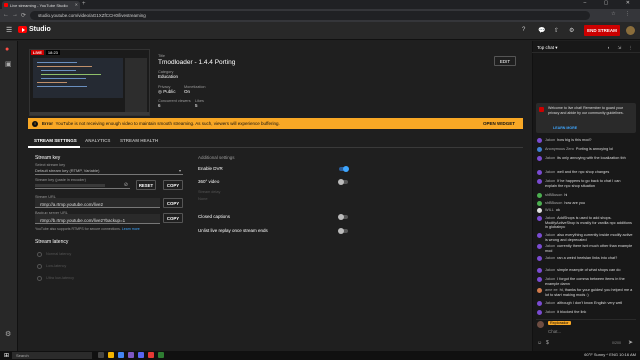 This screenshot has height=360, width=640. I want to click on reload-icon: ⟳, so click(23, 15).